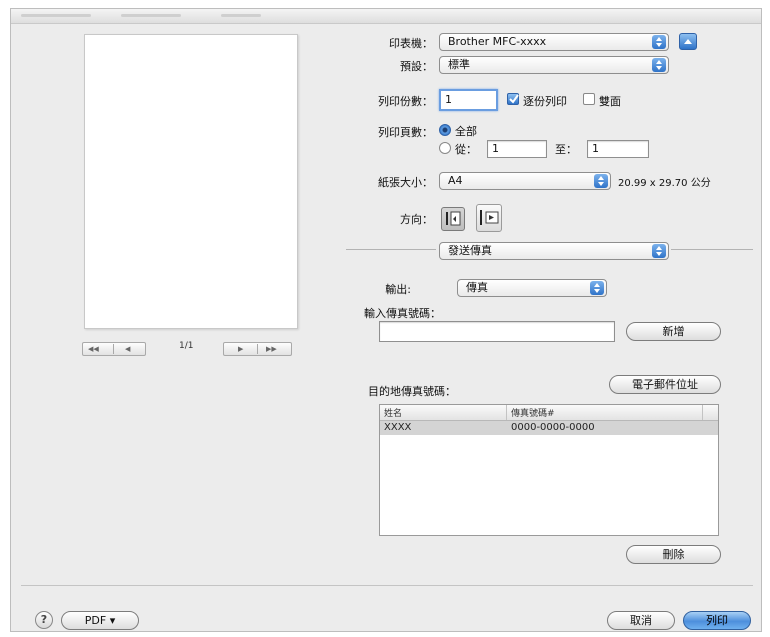 This screenshot has width=770, height=637. What do you see at coordinates (610, 101) in the screenshot?
I see `two-sided-label: 雙面` at bounding box center [610, 101].